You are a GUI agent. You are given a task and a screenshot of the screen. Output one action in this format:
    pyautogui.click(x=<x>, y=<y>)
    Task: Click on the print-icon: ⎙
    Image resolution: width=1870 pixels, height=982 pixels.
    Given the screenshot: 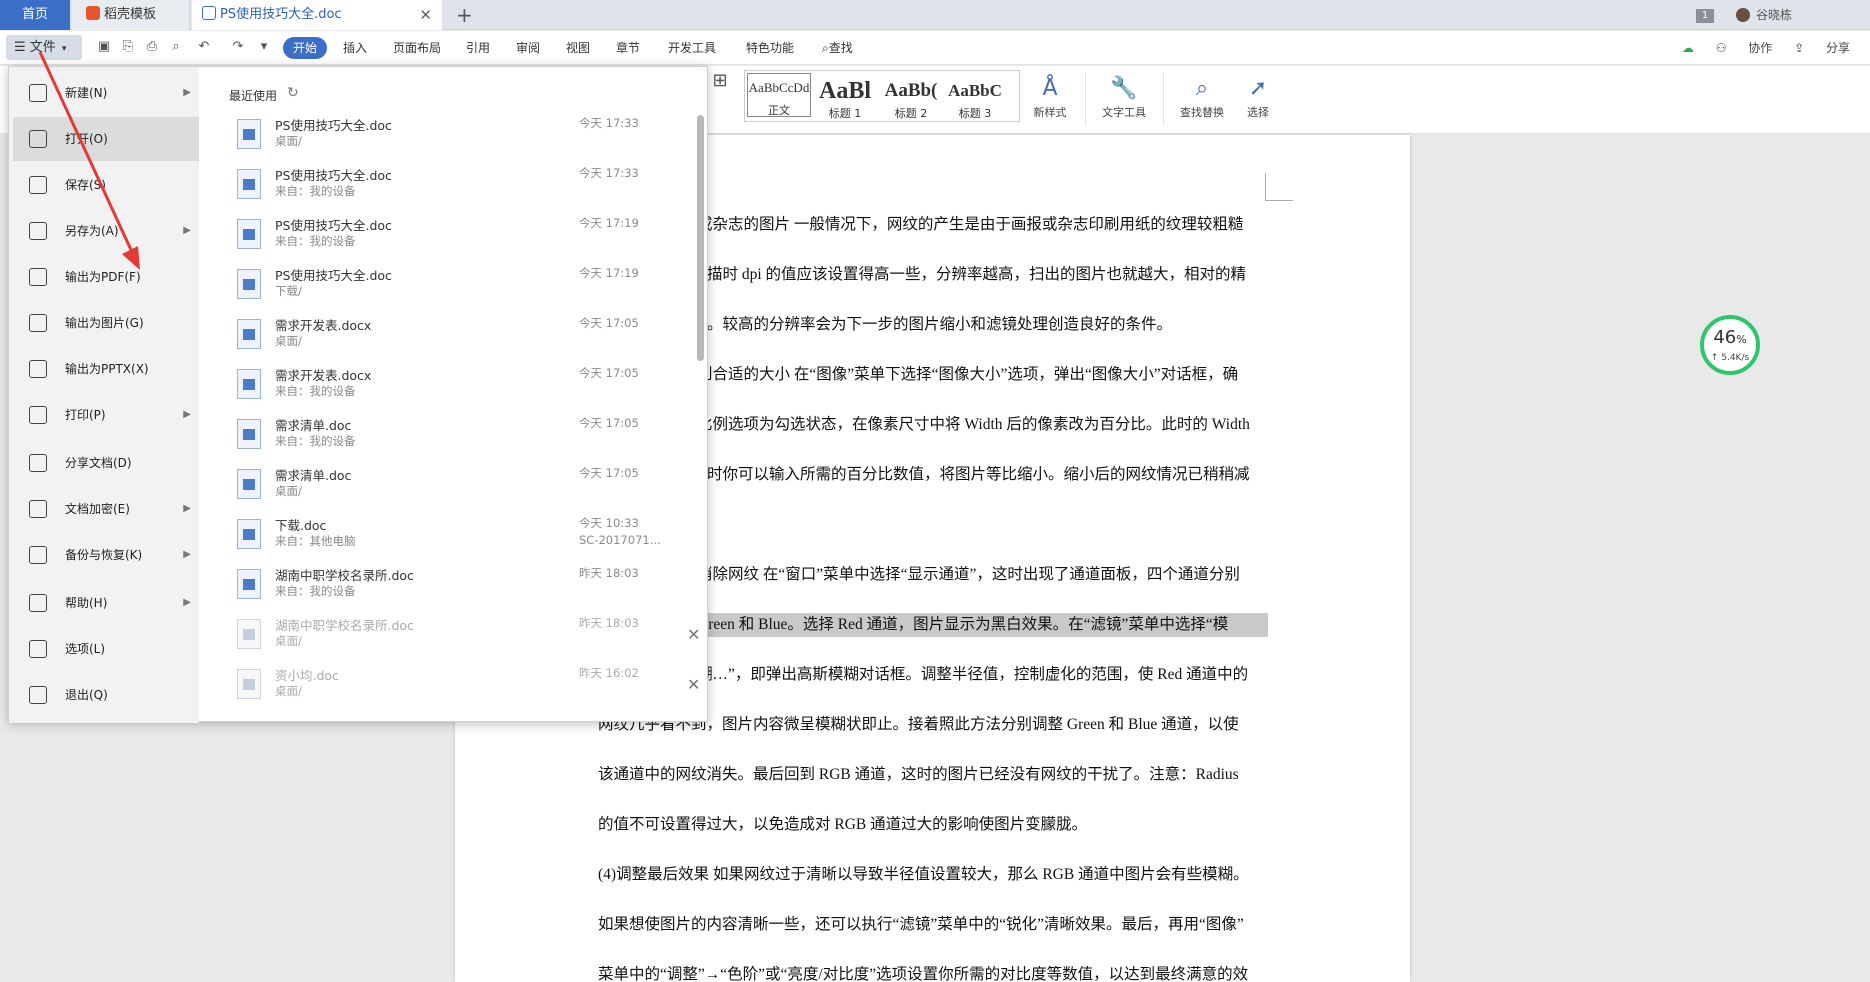 What is the action you would take?
    pyautogui.click(x=152, y=47)
    